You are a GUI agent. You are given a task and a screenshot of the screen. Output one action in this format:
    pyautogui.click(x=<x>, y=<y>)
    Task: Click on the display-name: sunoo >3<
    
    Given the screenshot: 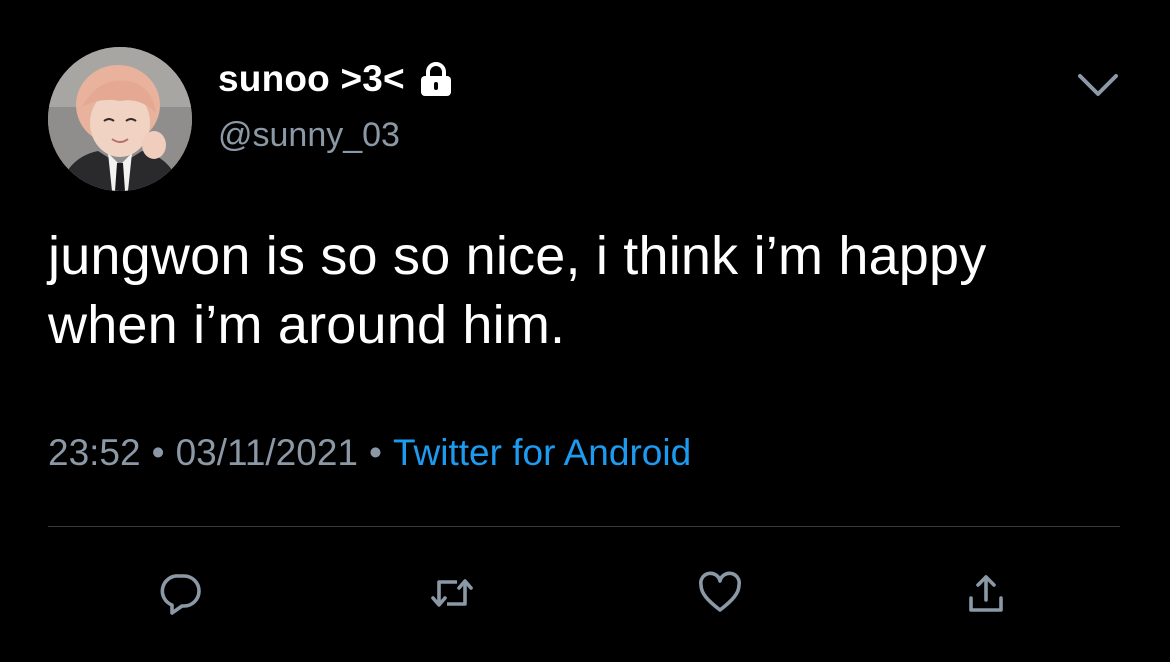 What is the action you would take?
    pyautogui.click(x=335, y=79)
    